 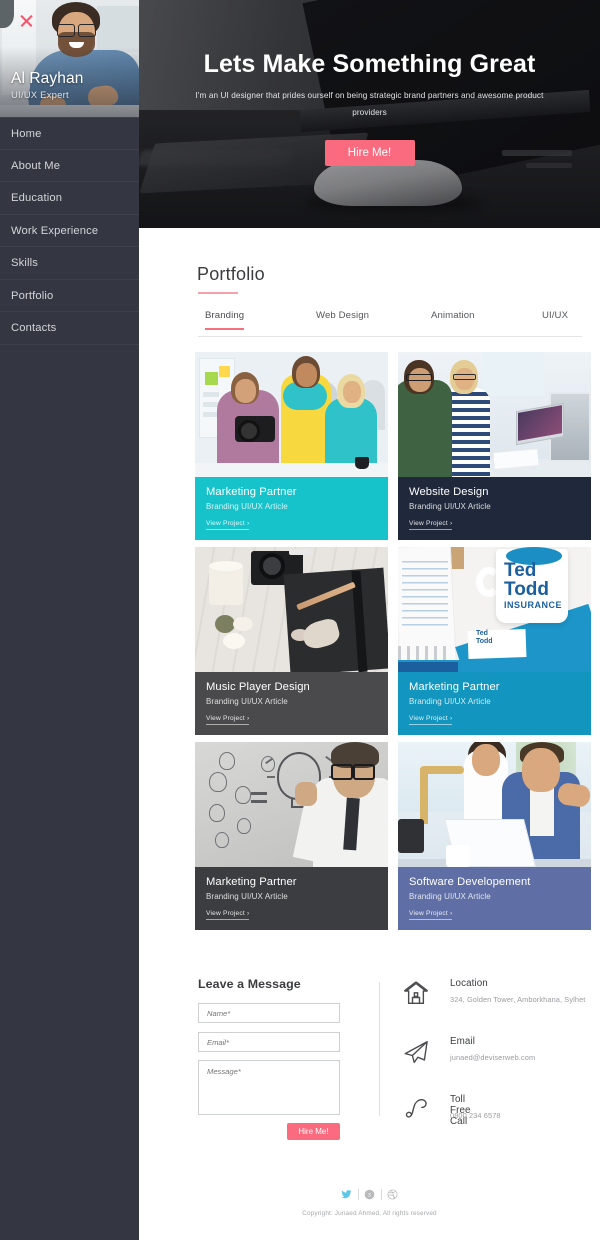 What do you see at coordinates (69, 296) in the screenshot?
I see `sidebar-item-portfolio: Portfolio` at bounding box center [69, 296].